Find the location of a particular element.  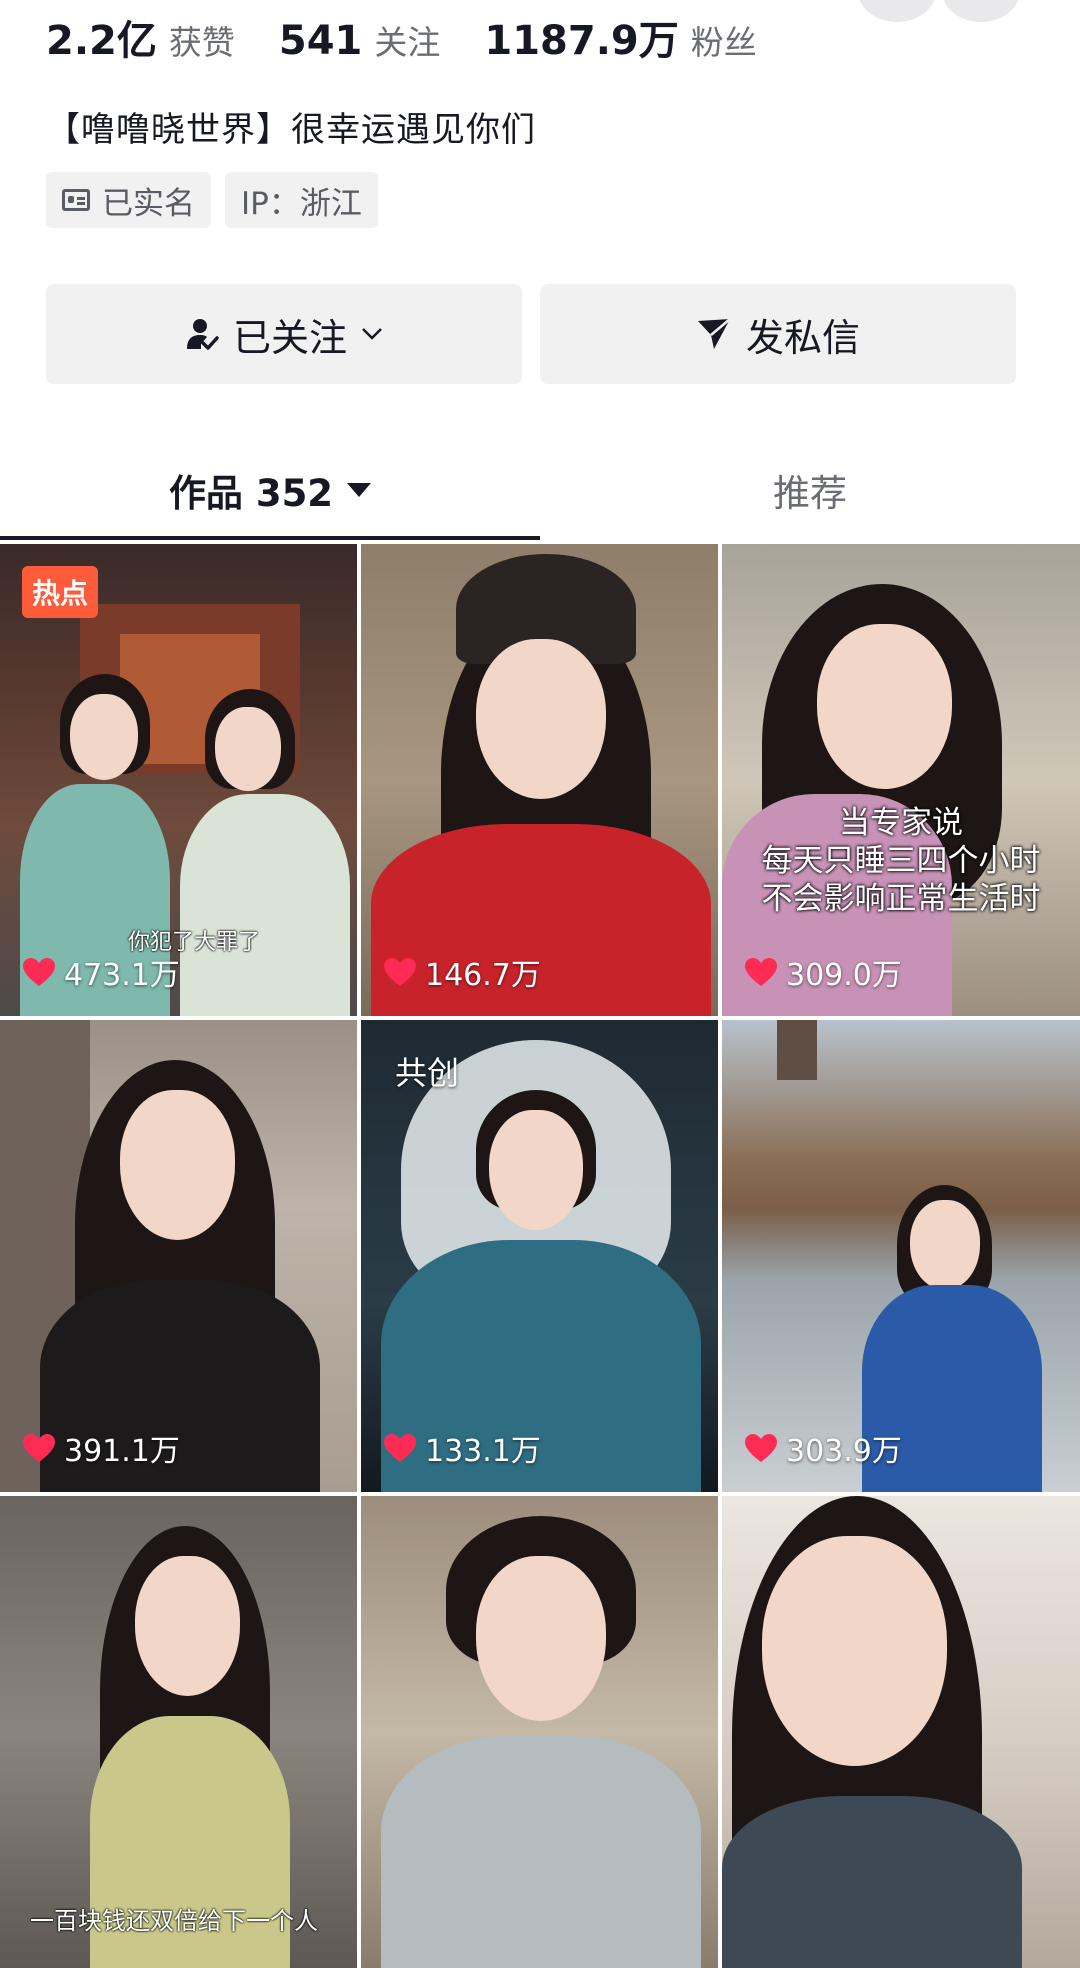

verified-tag: 已实名 is located at coordinates (128, 200).